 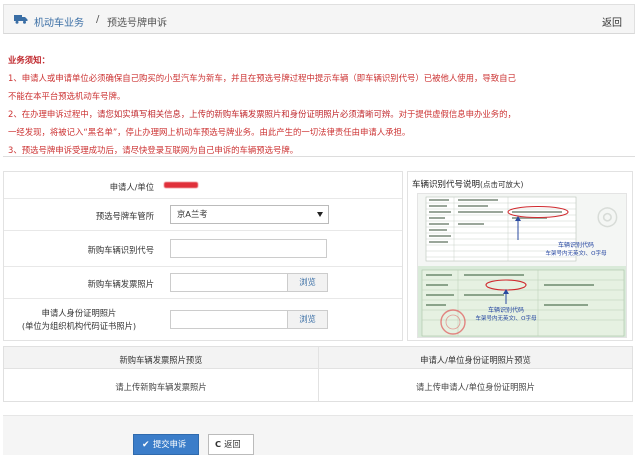 I want to click on annotation-1-line1: 车辆识别代码, so click(x=576, y=245).